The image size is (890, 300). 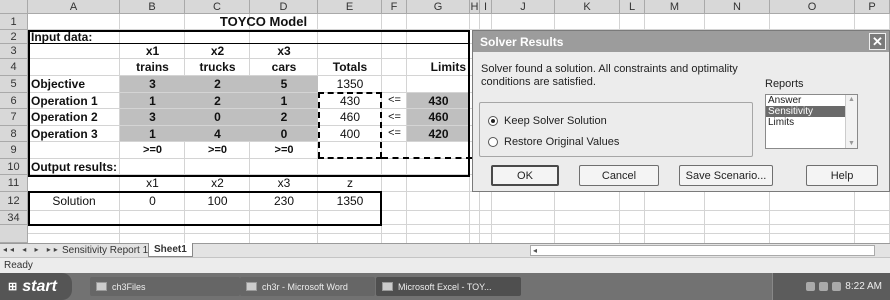 I want to click on report-answer: Answer, so click(x=811, y=100).